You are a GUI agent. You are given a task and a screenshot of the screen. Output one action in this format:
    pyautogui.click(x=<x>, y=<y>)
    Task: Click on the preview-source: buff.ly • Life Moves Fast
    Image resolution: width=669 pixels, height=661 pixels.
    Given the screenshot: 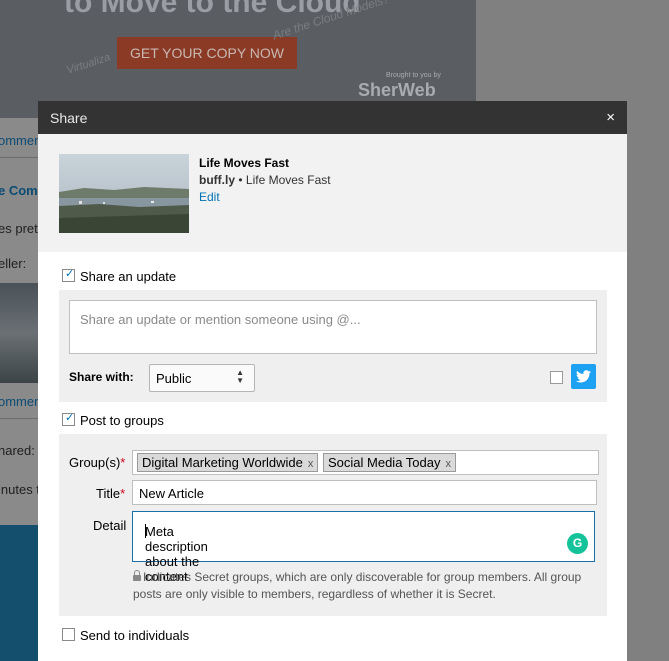 What is the action you would take?
    pyautogui.click(x=265, y=180)
    